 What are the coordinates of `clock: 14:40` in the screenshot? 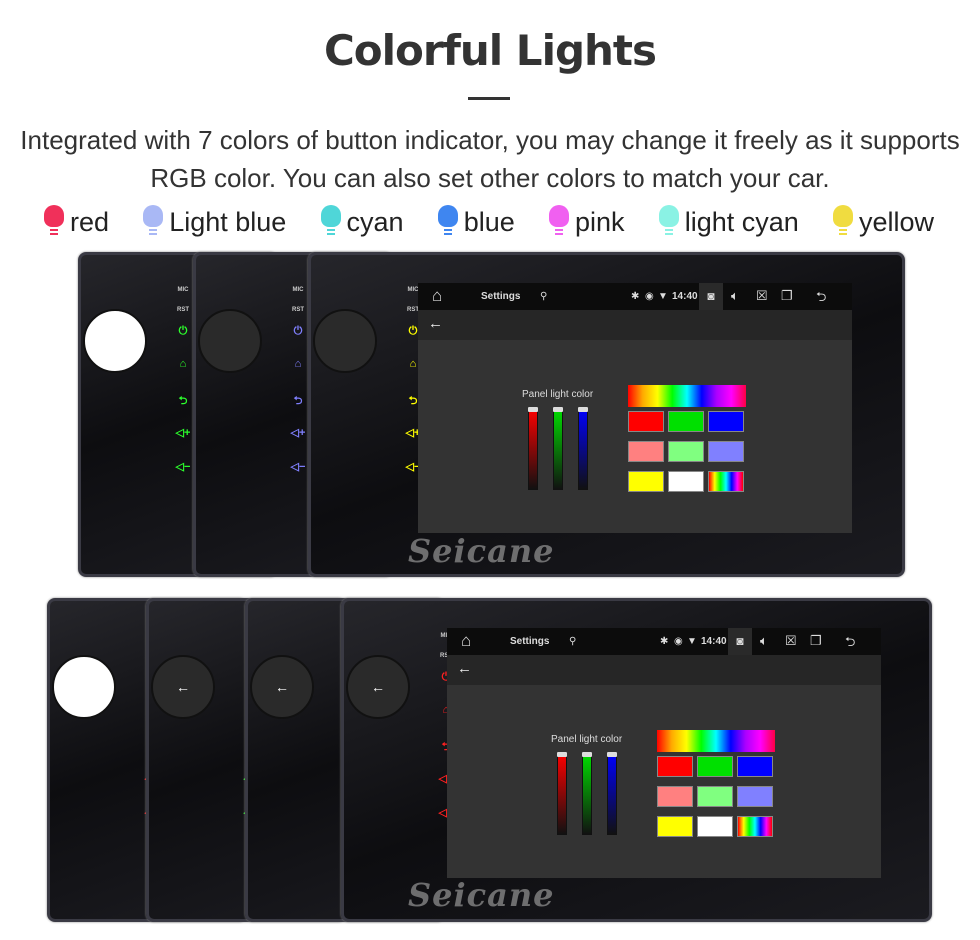 It's located at (685, 296).